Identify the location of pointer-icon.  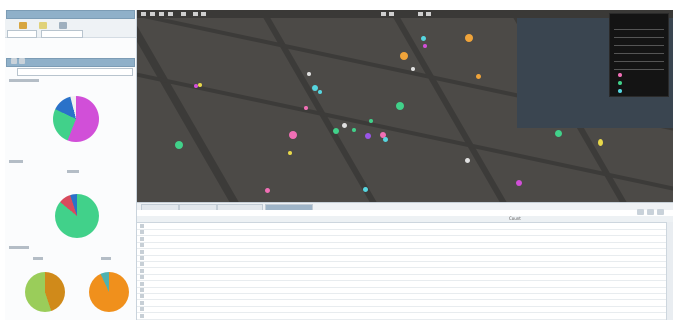
(143, 14).